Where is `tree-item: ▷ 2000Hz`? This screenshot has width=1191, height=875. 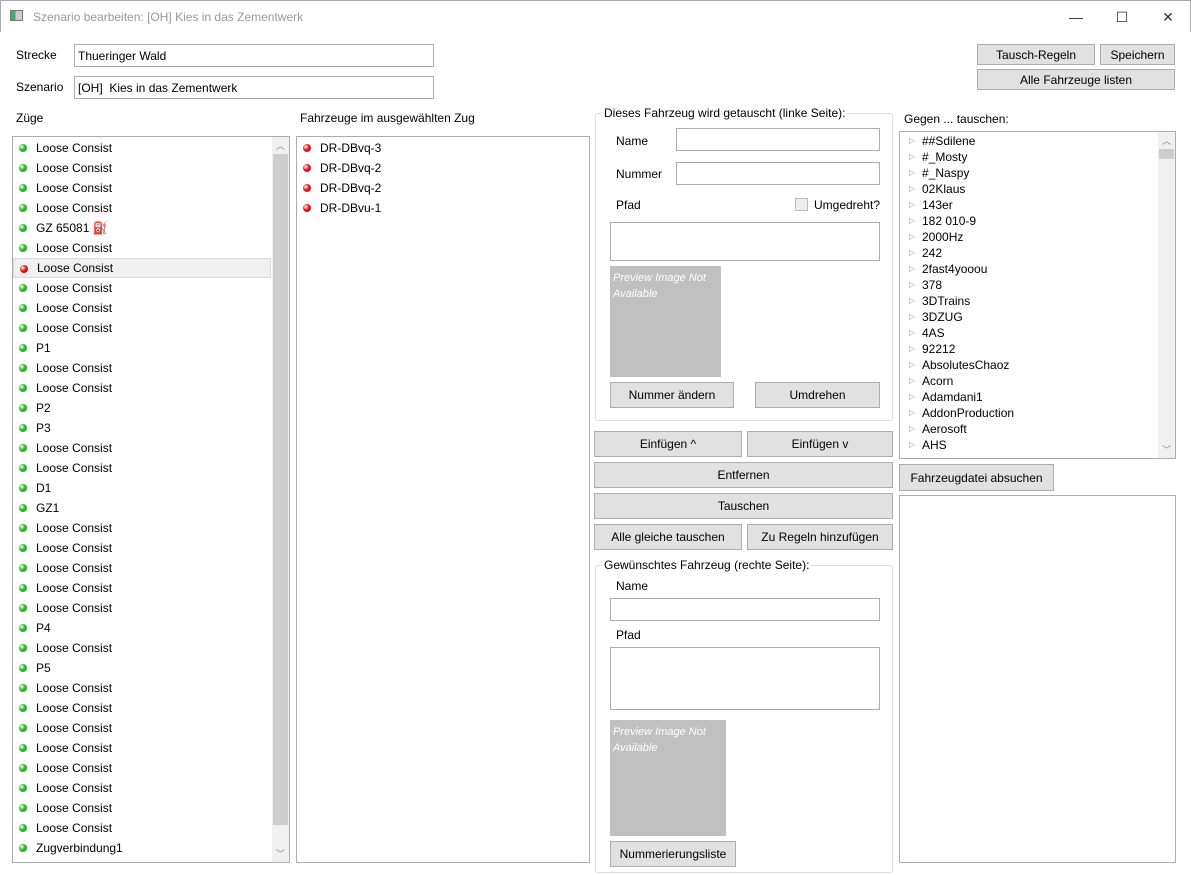 tree-item: ▷ 2000Hz is located at coordinates (1028, 237).